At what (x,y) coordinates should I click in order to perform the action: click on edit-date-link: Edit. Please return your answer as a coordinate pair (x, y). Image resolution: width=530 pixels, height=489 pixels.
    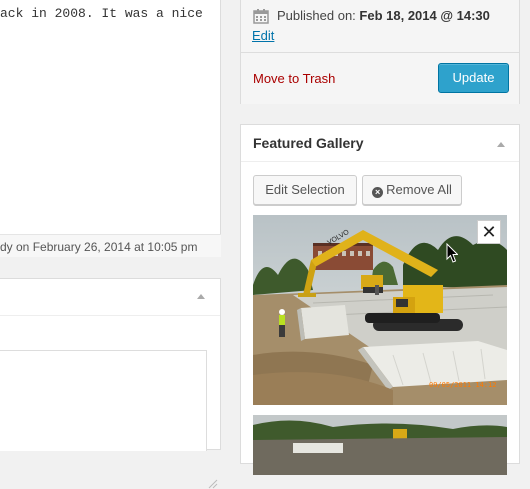
    Looking at the image, I should click on (263, 35).